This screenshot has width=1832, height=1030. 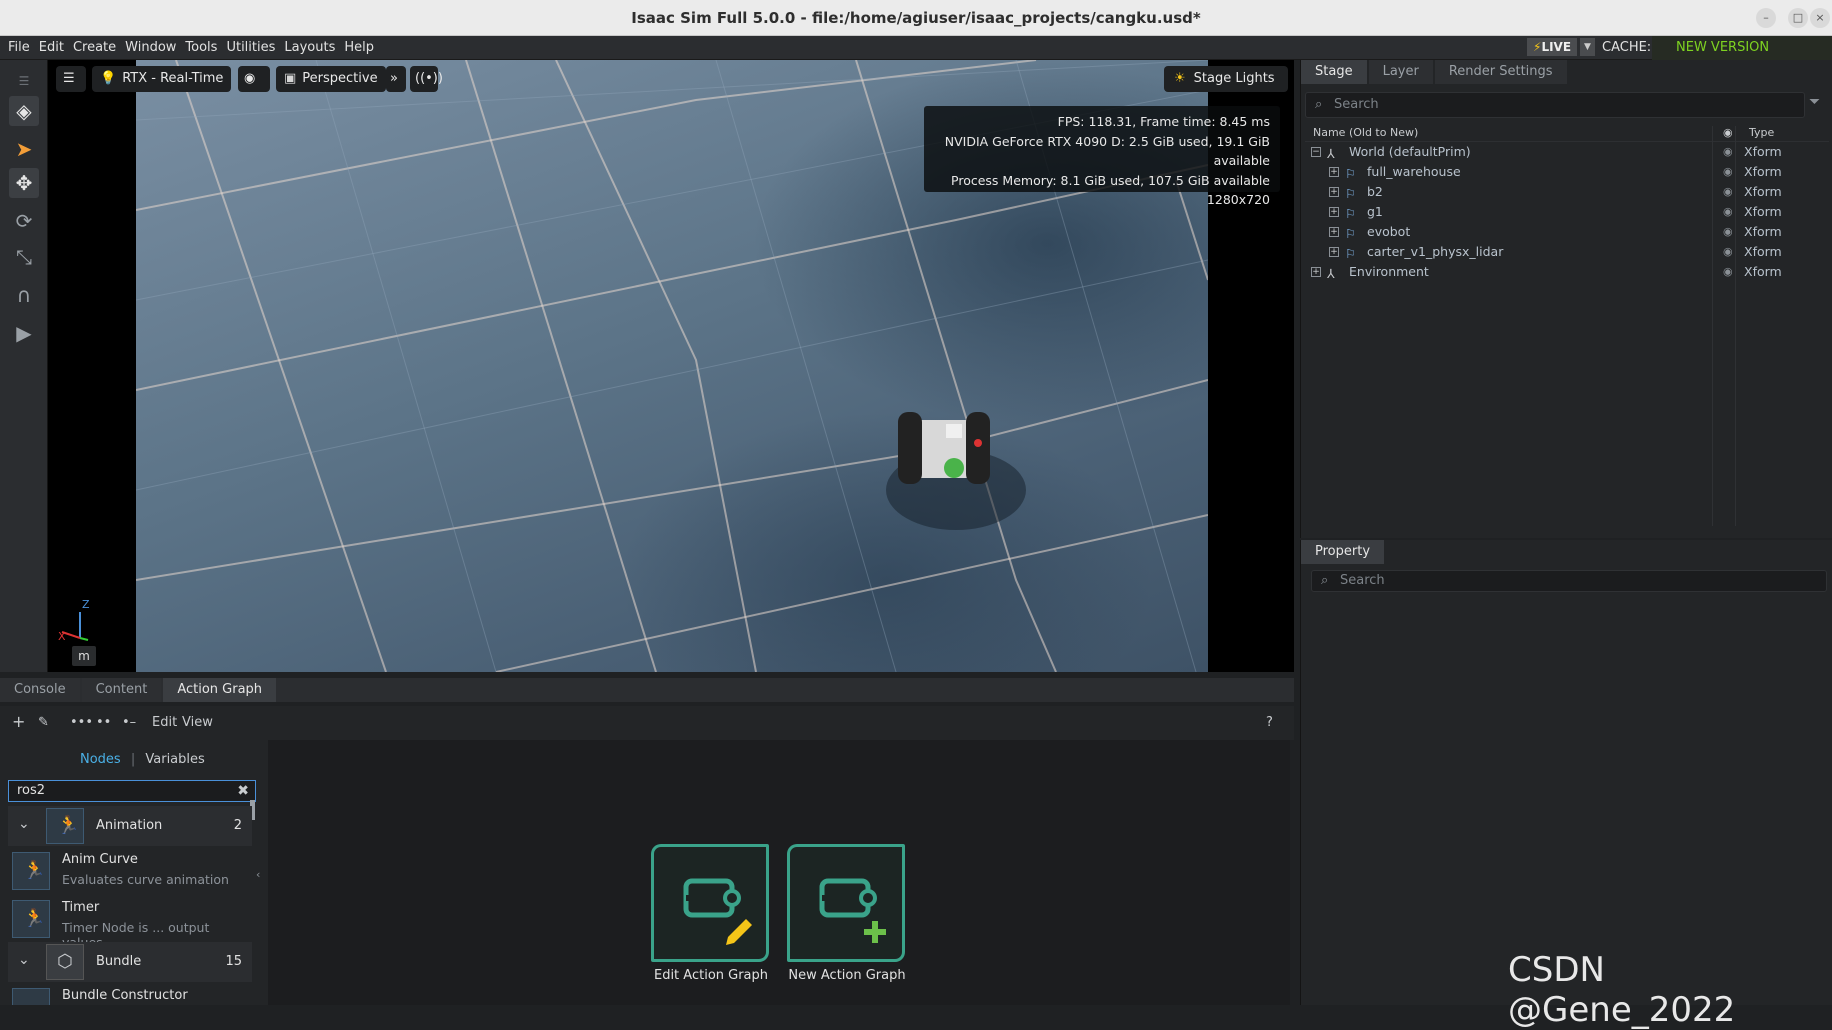 What do you see at coordinates (1334, 72) in the screenshot?
I see `tab-stage: Stage` at bounding box center [1334, 72].